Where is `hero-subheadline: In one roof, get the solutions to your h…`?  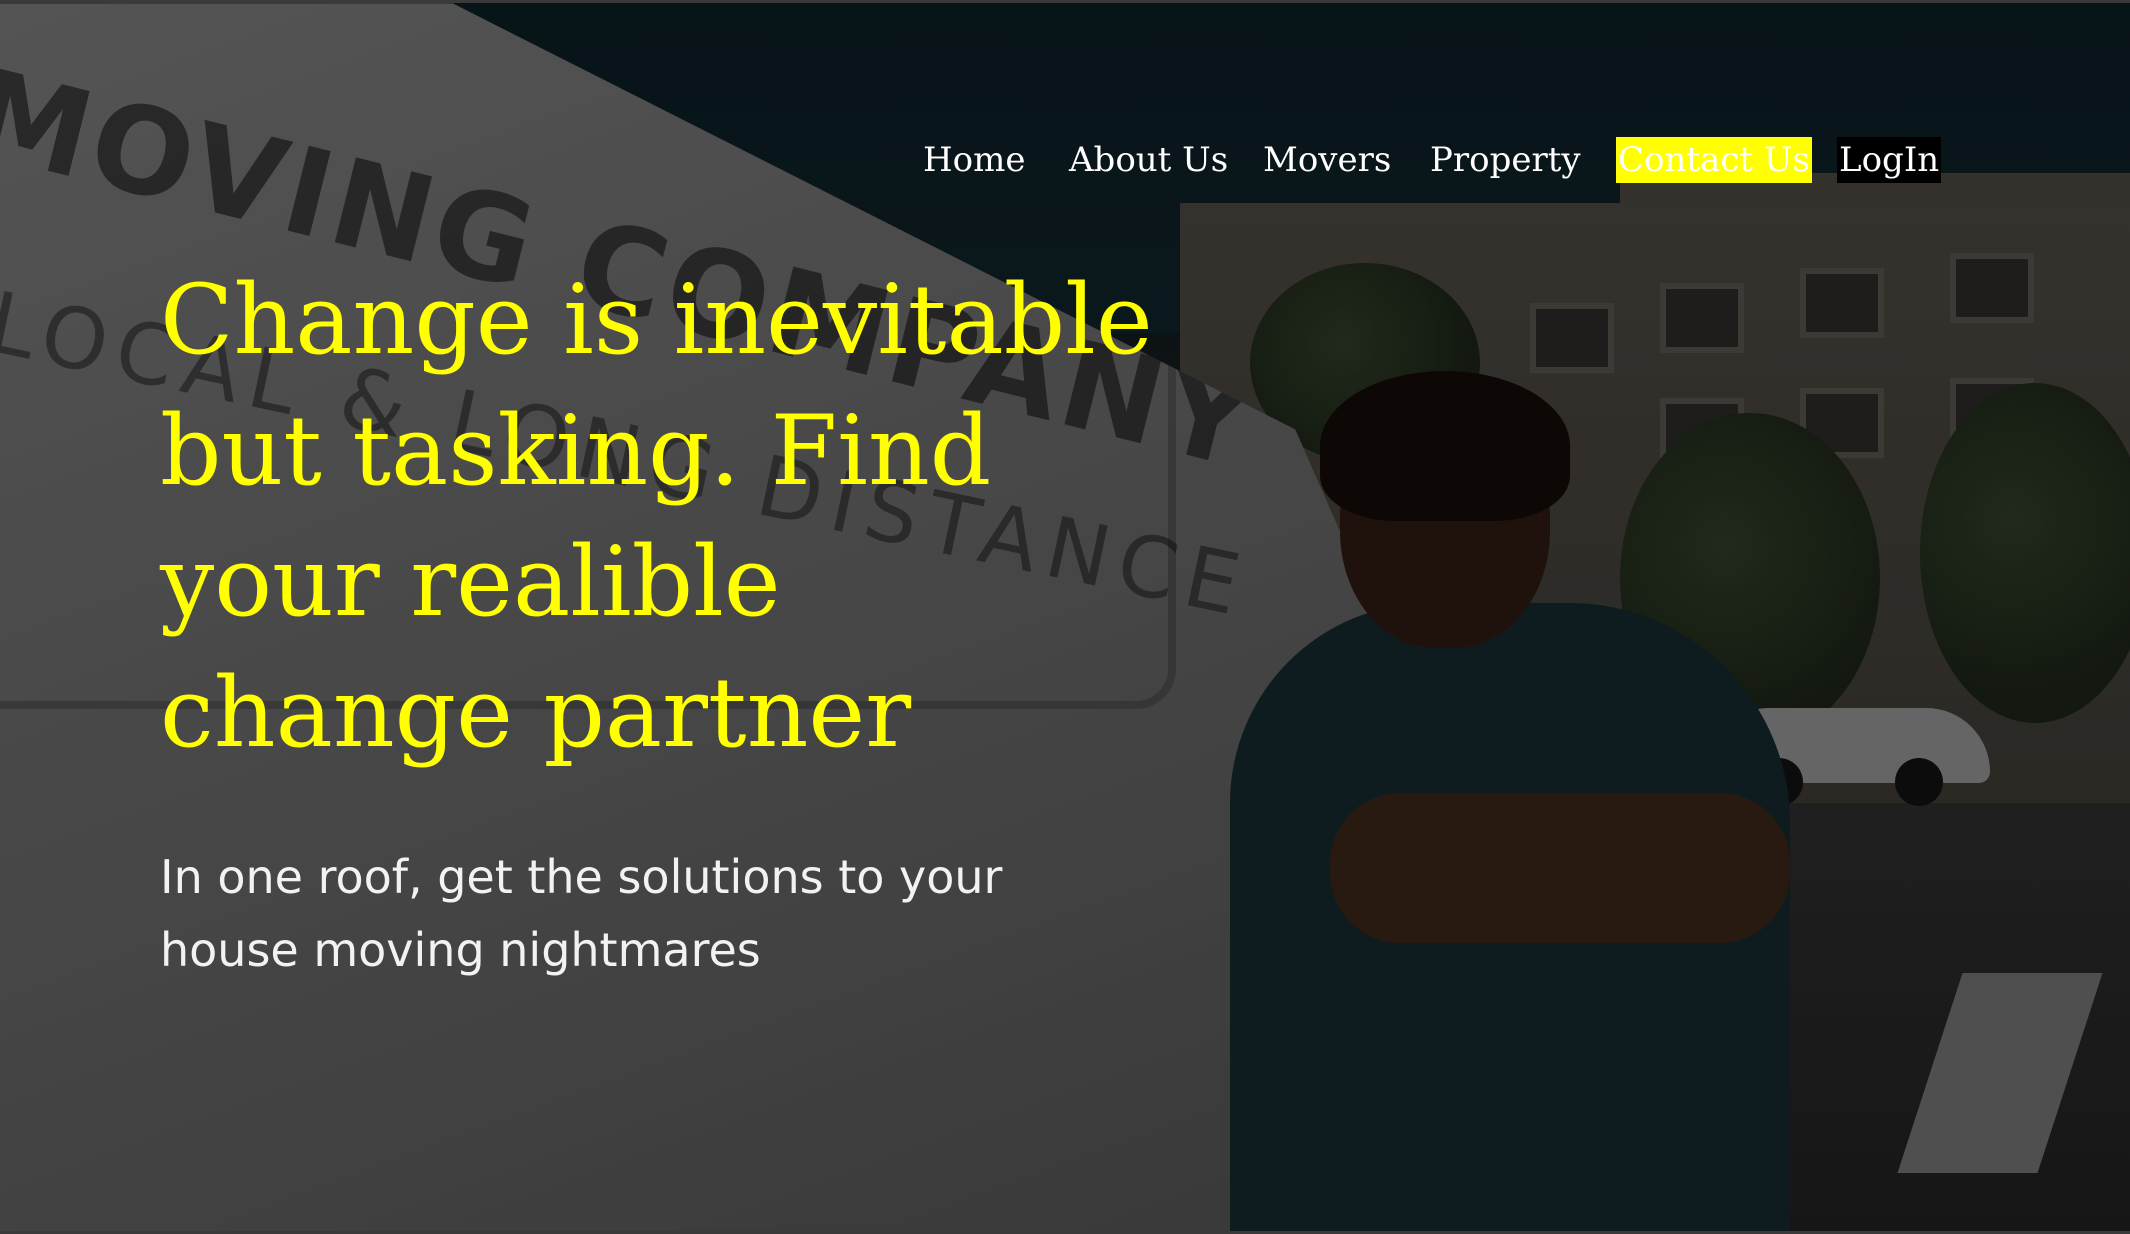
hero-subheadline: In one roof, get the solutions to your h… is located at coordinates (581, 913).